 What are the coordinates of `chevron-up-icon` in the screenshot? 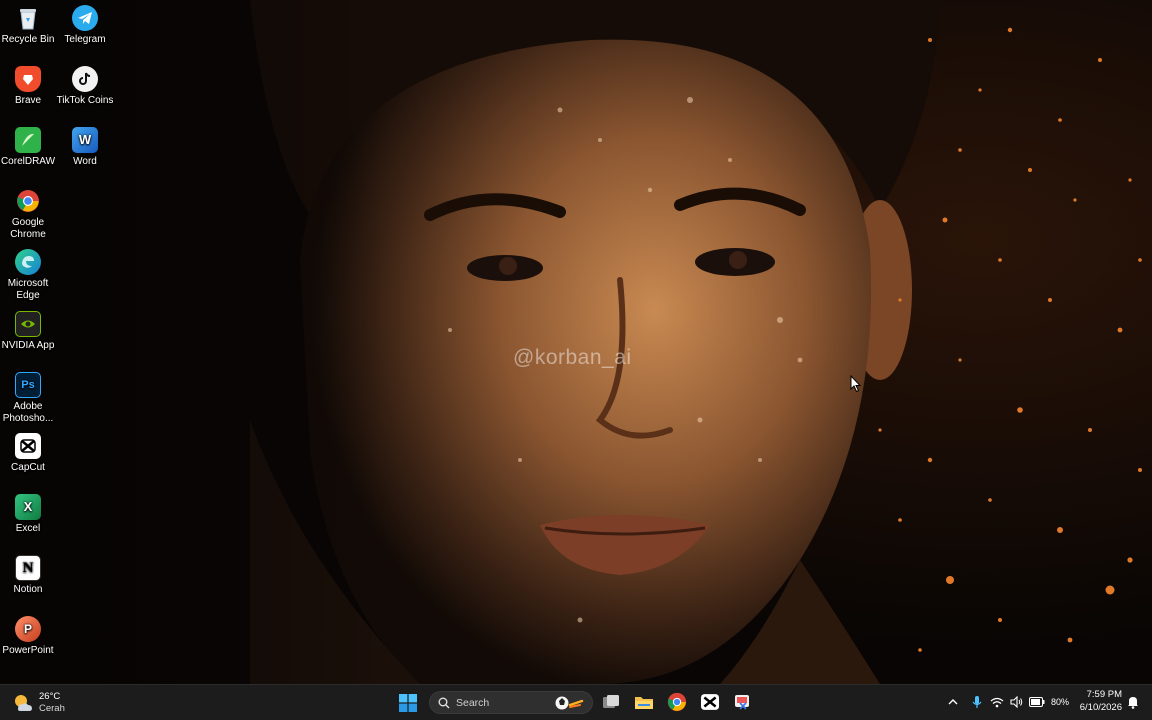 It's located at (953, 702).